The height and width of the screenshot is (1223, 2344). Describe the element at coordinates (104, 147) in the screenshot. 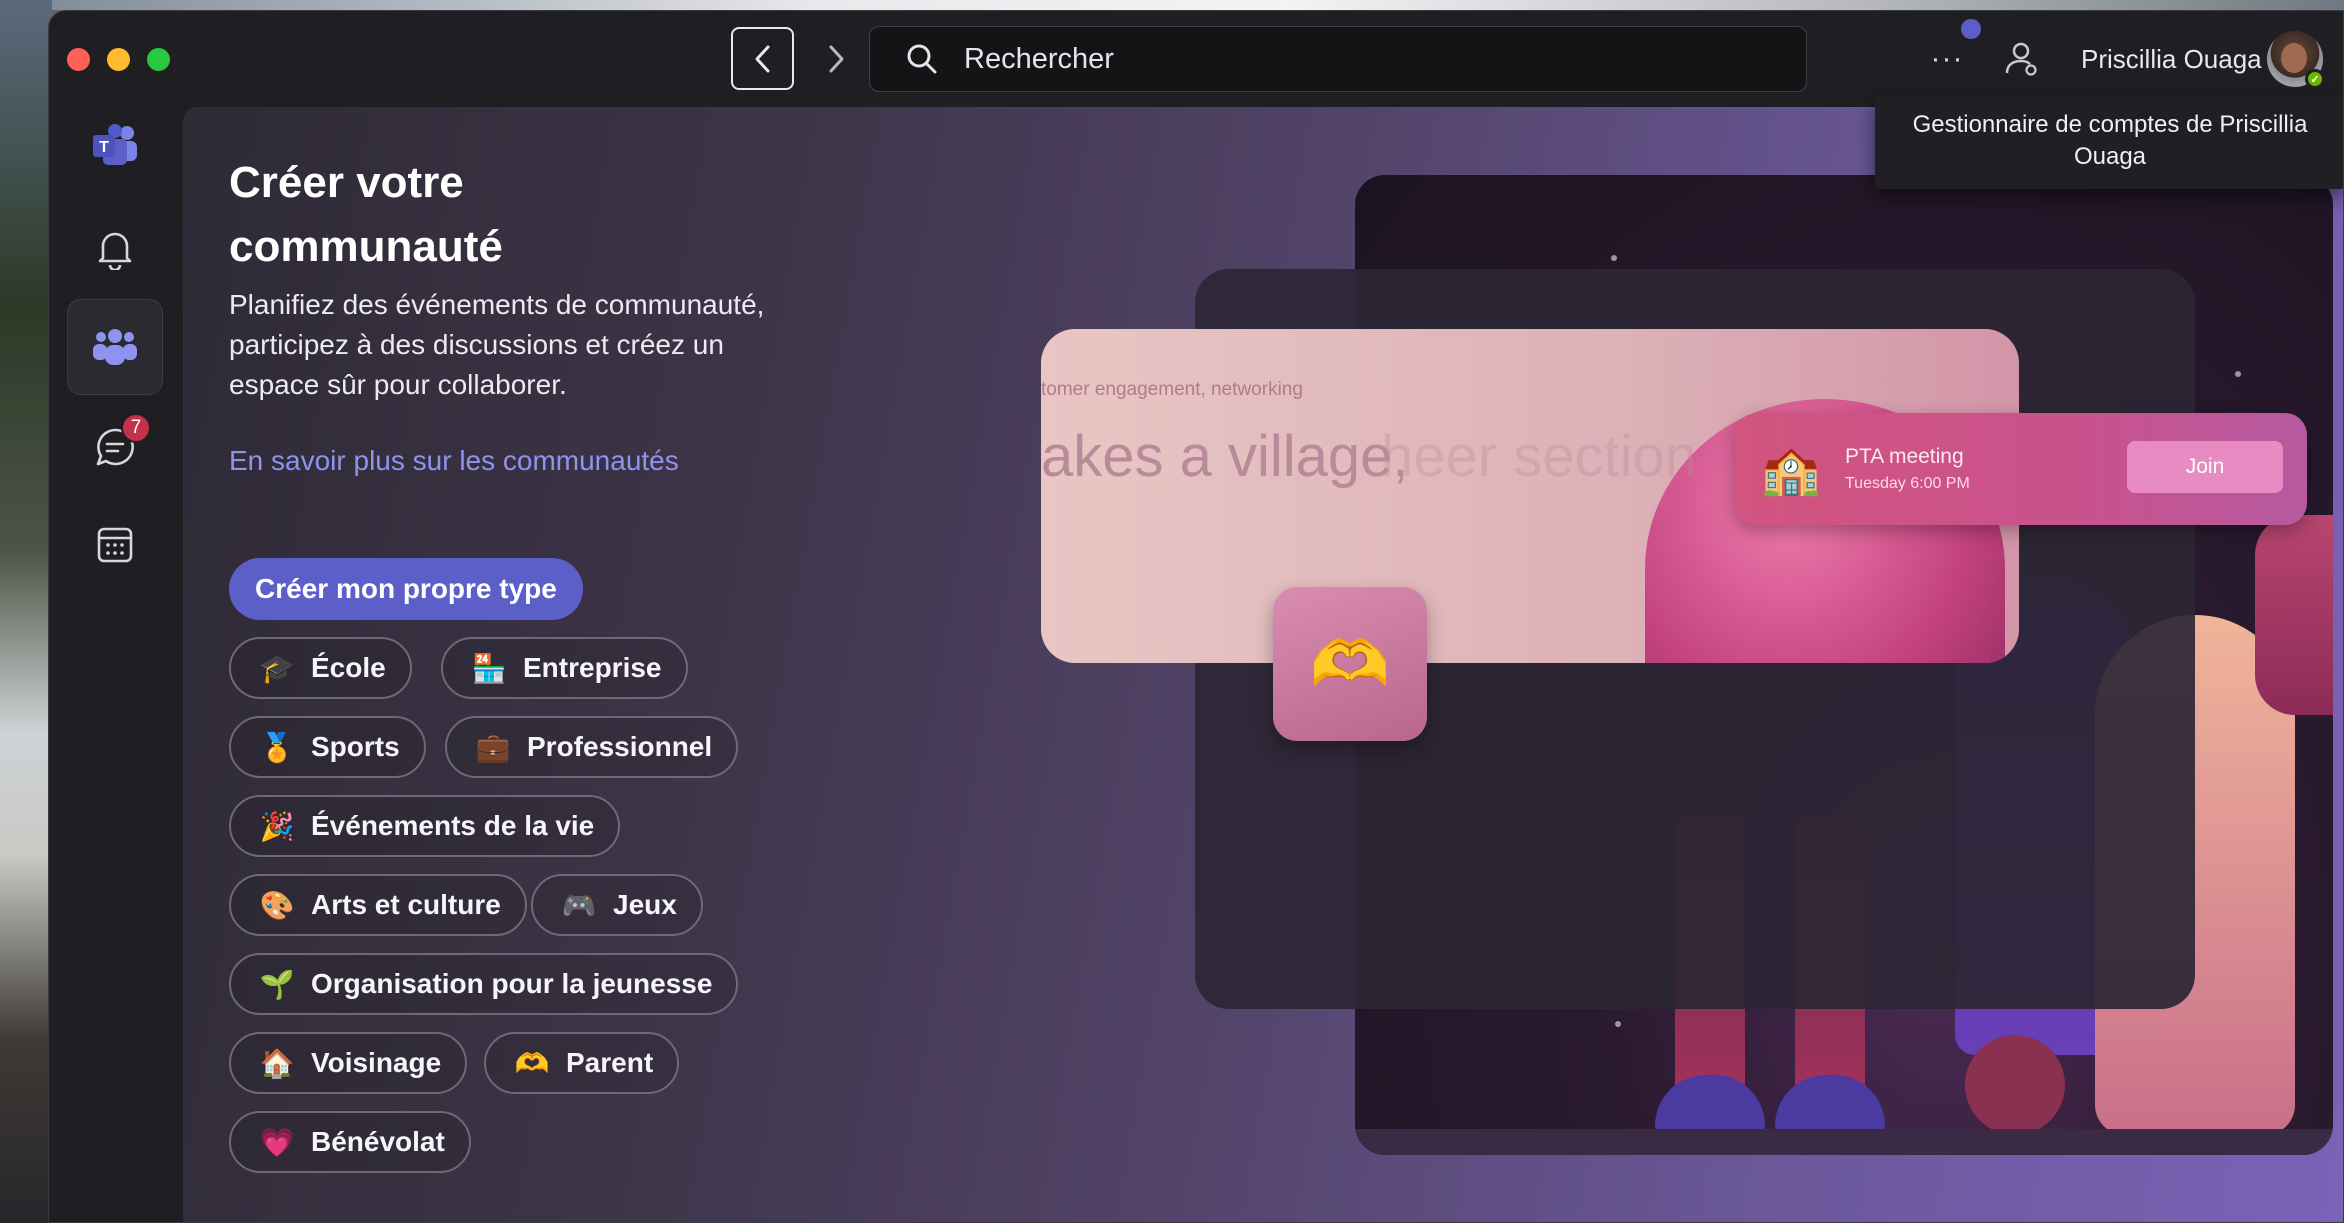

I see `svg-text: T` at that location.